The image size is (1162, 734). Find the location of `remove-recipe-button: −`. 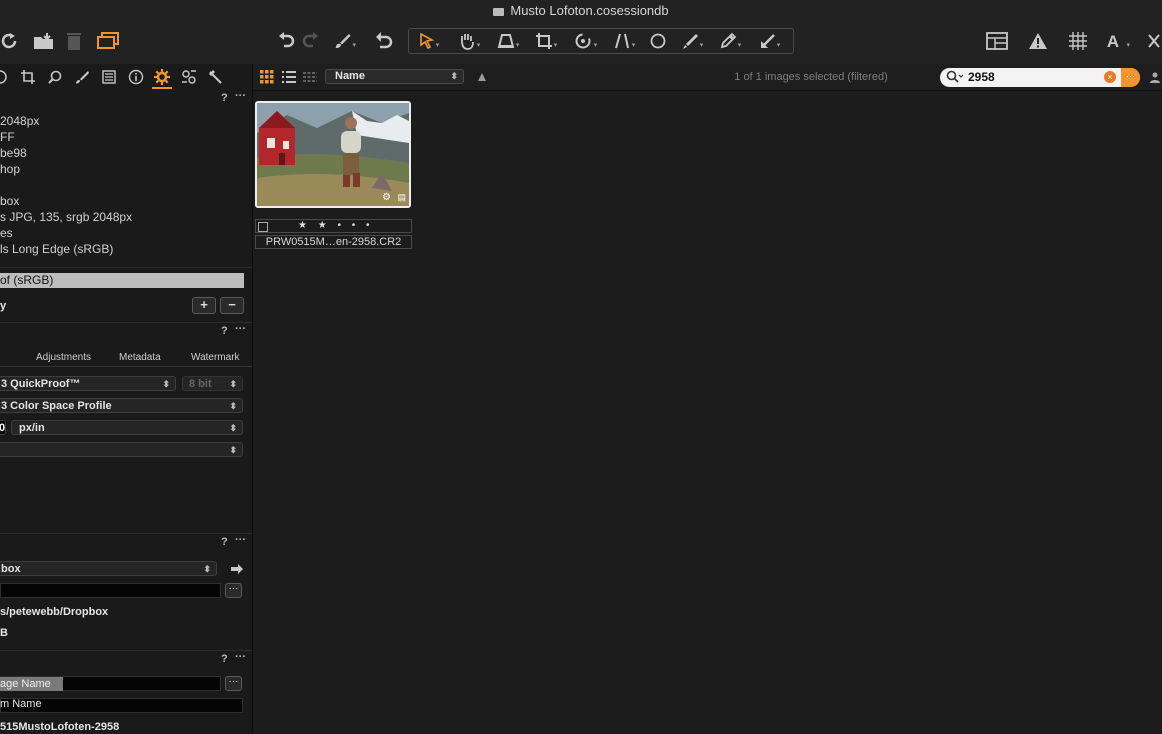

remove-recipe-button: − is located at coordinates (232, 305).